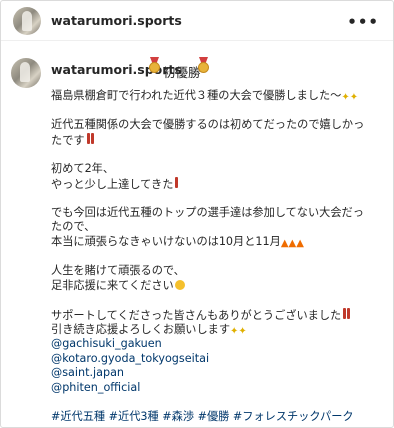  What do you see at coordinates (211, 359) in the screenshot?
I see `mention-link: @kotaro.gyoda_tokyogseitai` at bounding box center [211, 359].